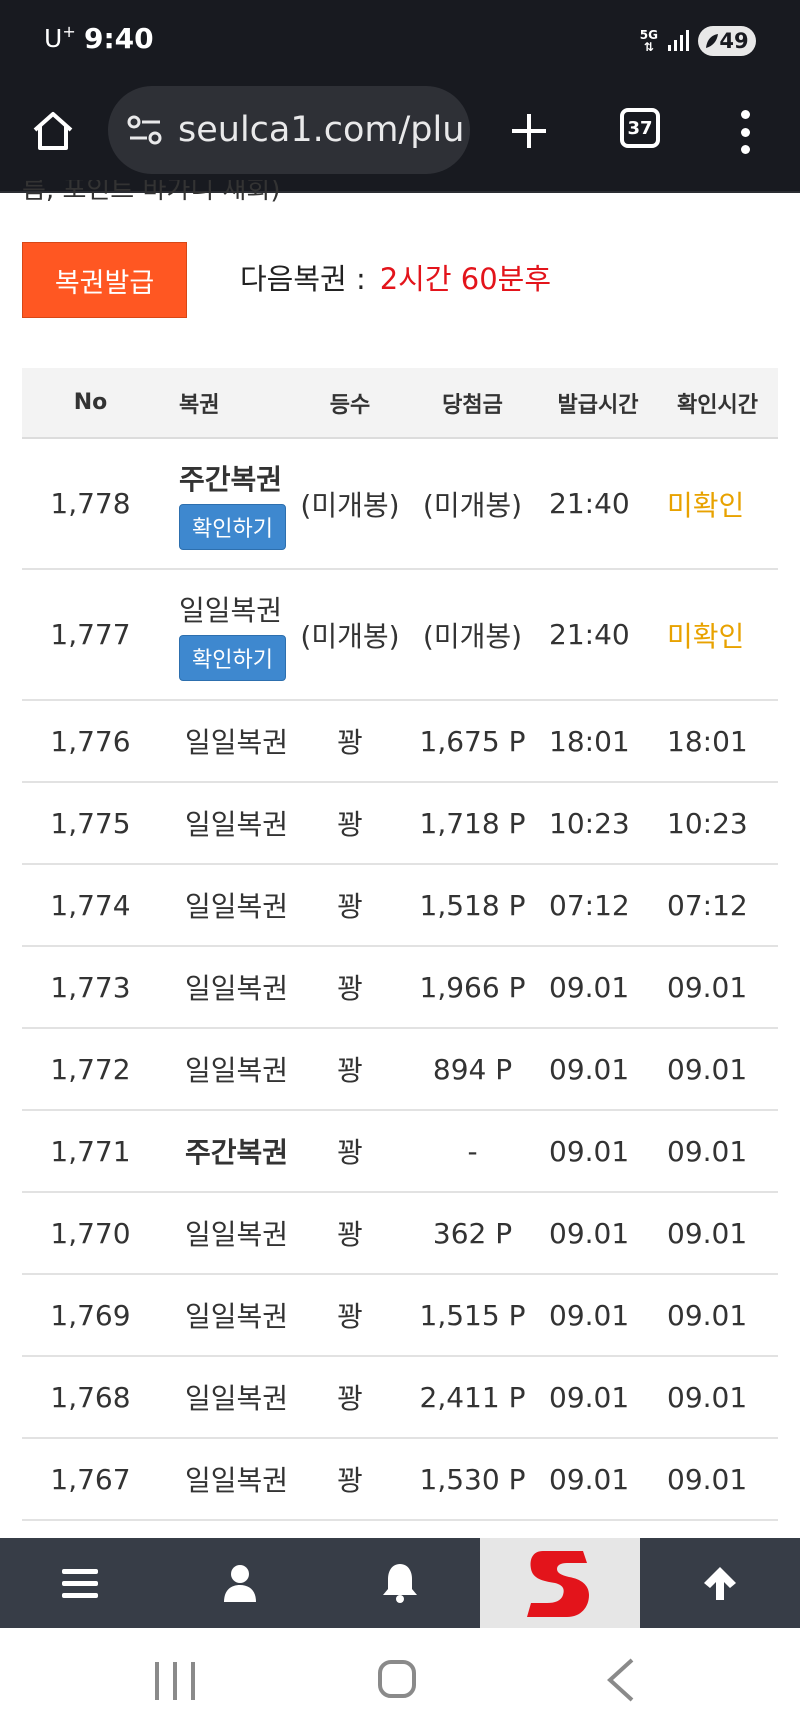  I want to click on row-name: 주간복권, so click(231, 479).